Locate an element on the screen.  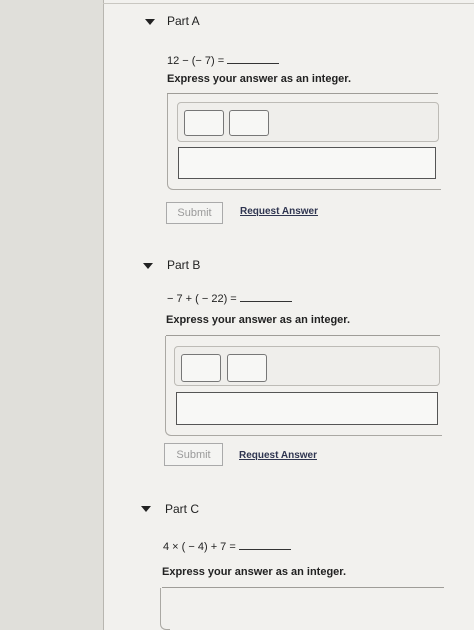
part-title: Part A is located at coordinates (183, 21).